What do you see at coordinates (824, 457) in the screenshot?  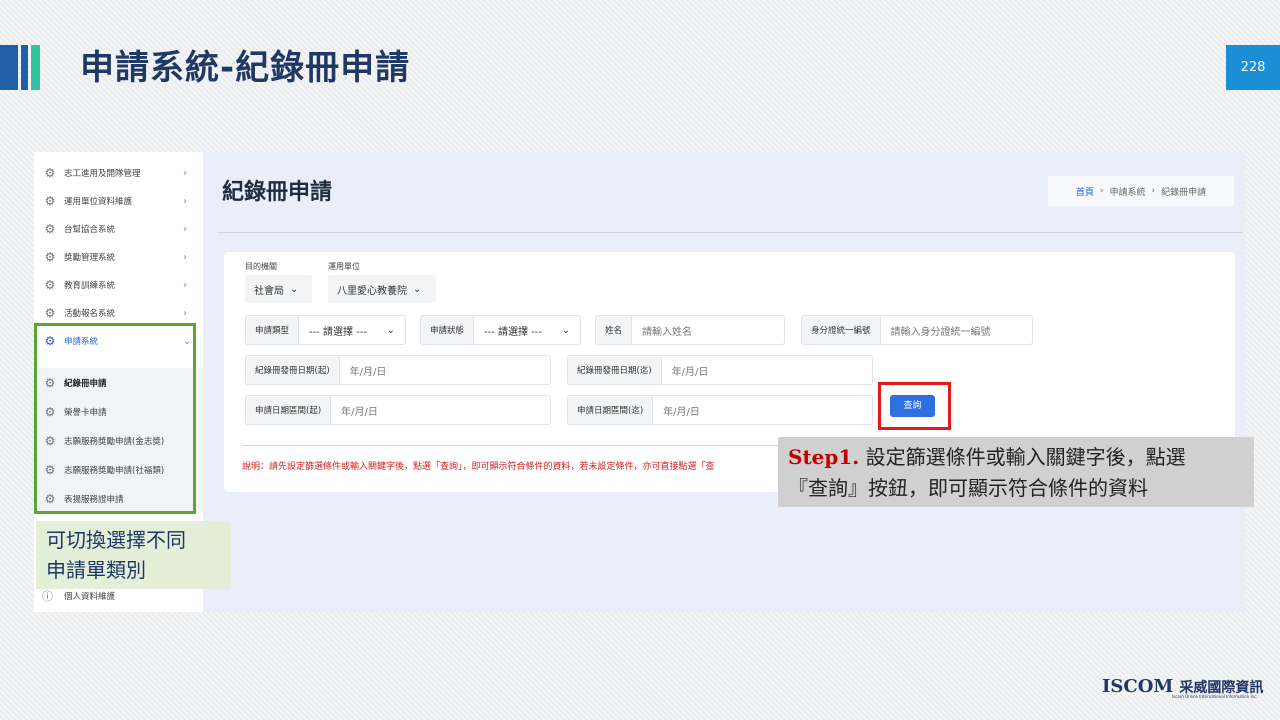 I see `step-number: Step1.` at bounding box center [824, 457].